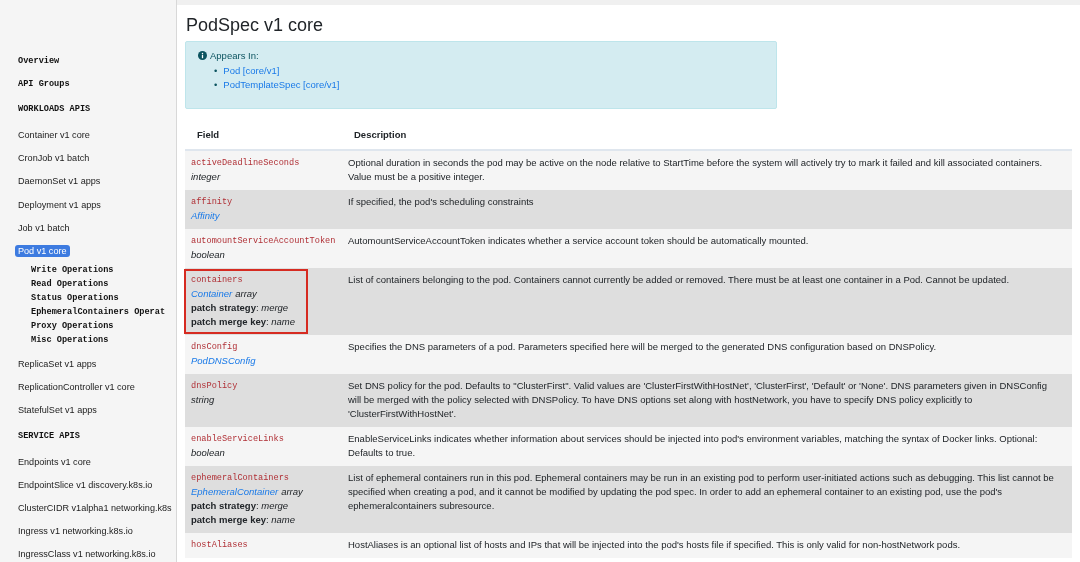 The width and height of the screenshot is (1080, 562). Describe the element at coordinates (44, 83) in the screenshot. I see `nav-heading: API Groups` at that location.